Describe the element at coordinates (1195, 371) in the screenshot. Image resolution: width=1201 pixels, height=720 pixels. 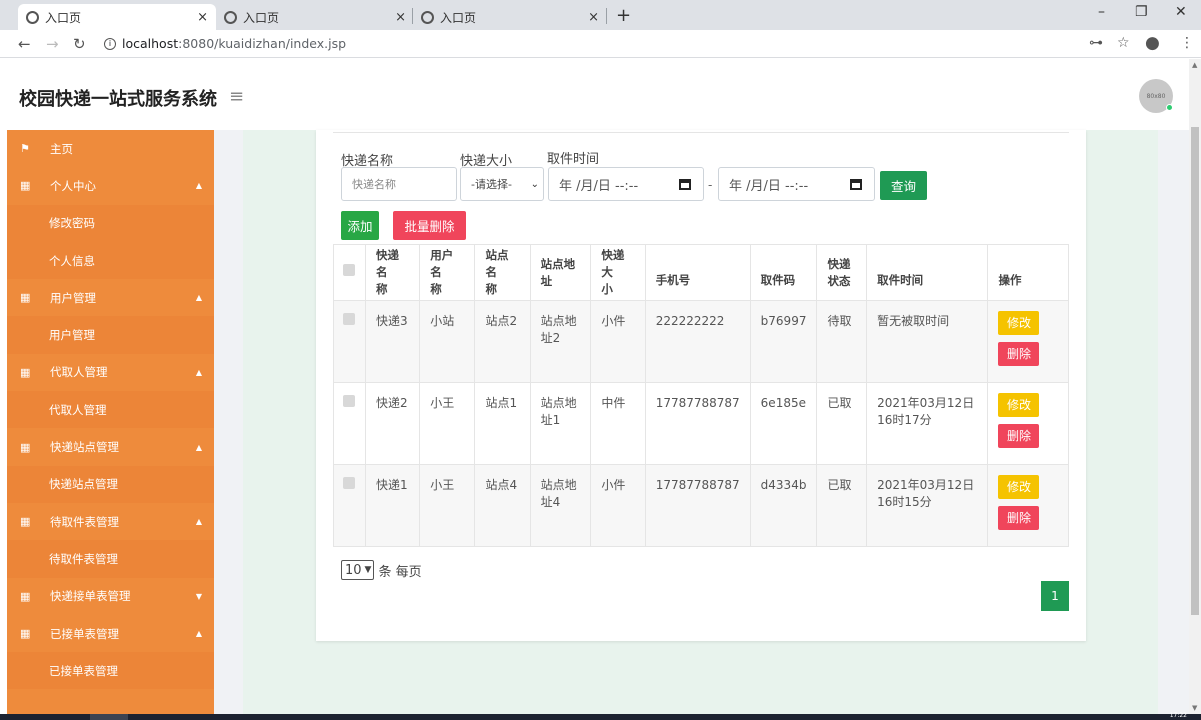
I see `scrollbar-thumb` at that location.